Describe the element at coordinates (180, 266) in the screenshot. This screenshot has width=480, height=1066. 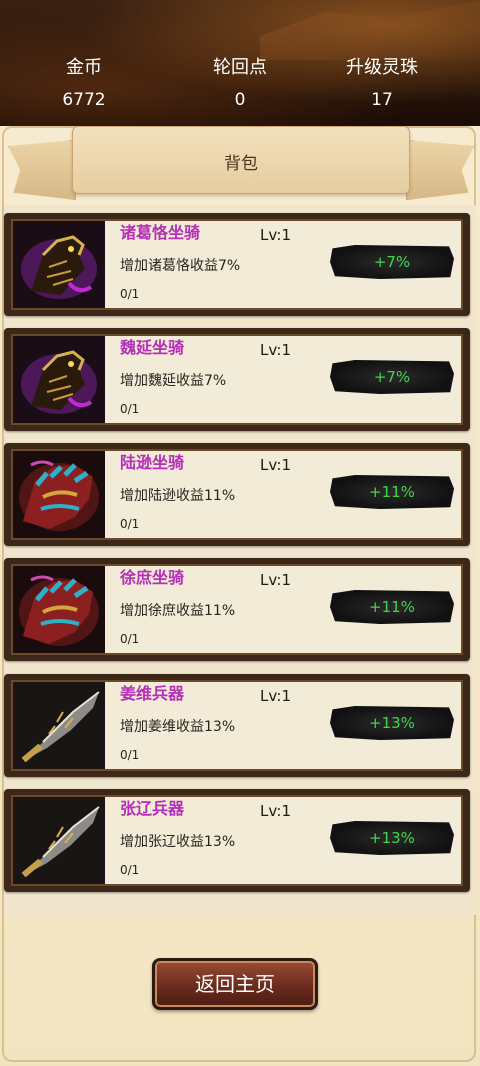
I see `item-description: 增加诸葛恪收益7%` at that location.